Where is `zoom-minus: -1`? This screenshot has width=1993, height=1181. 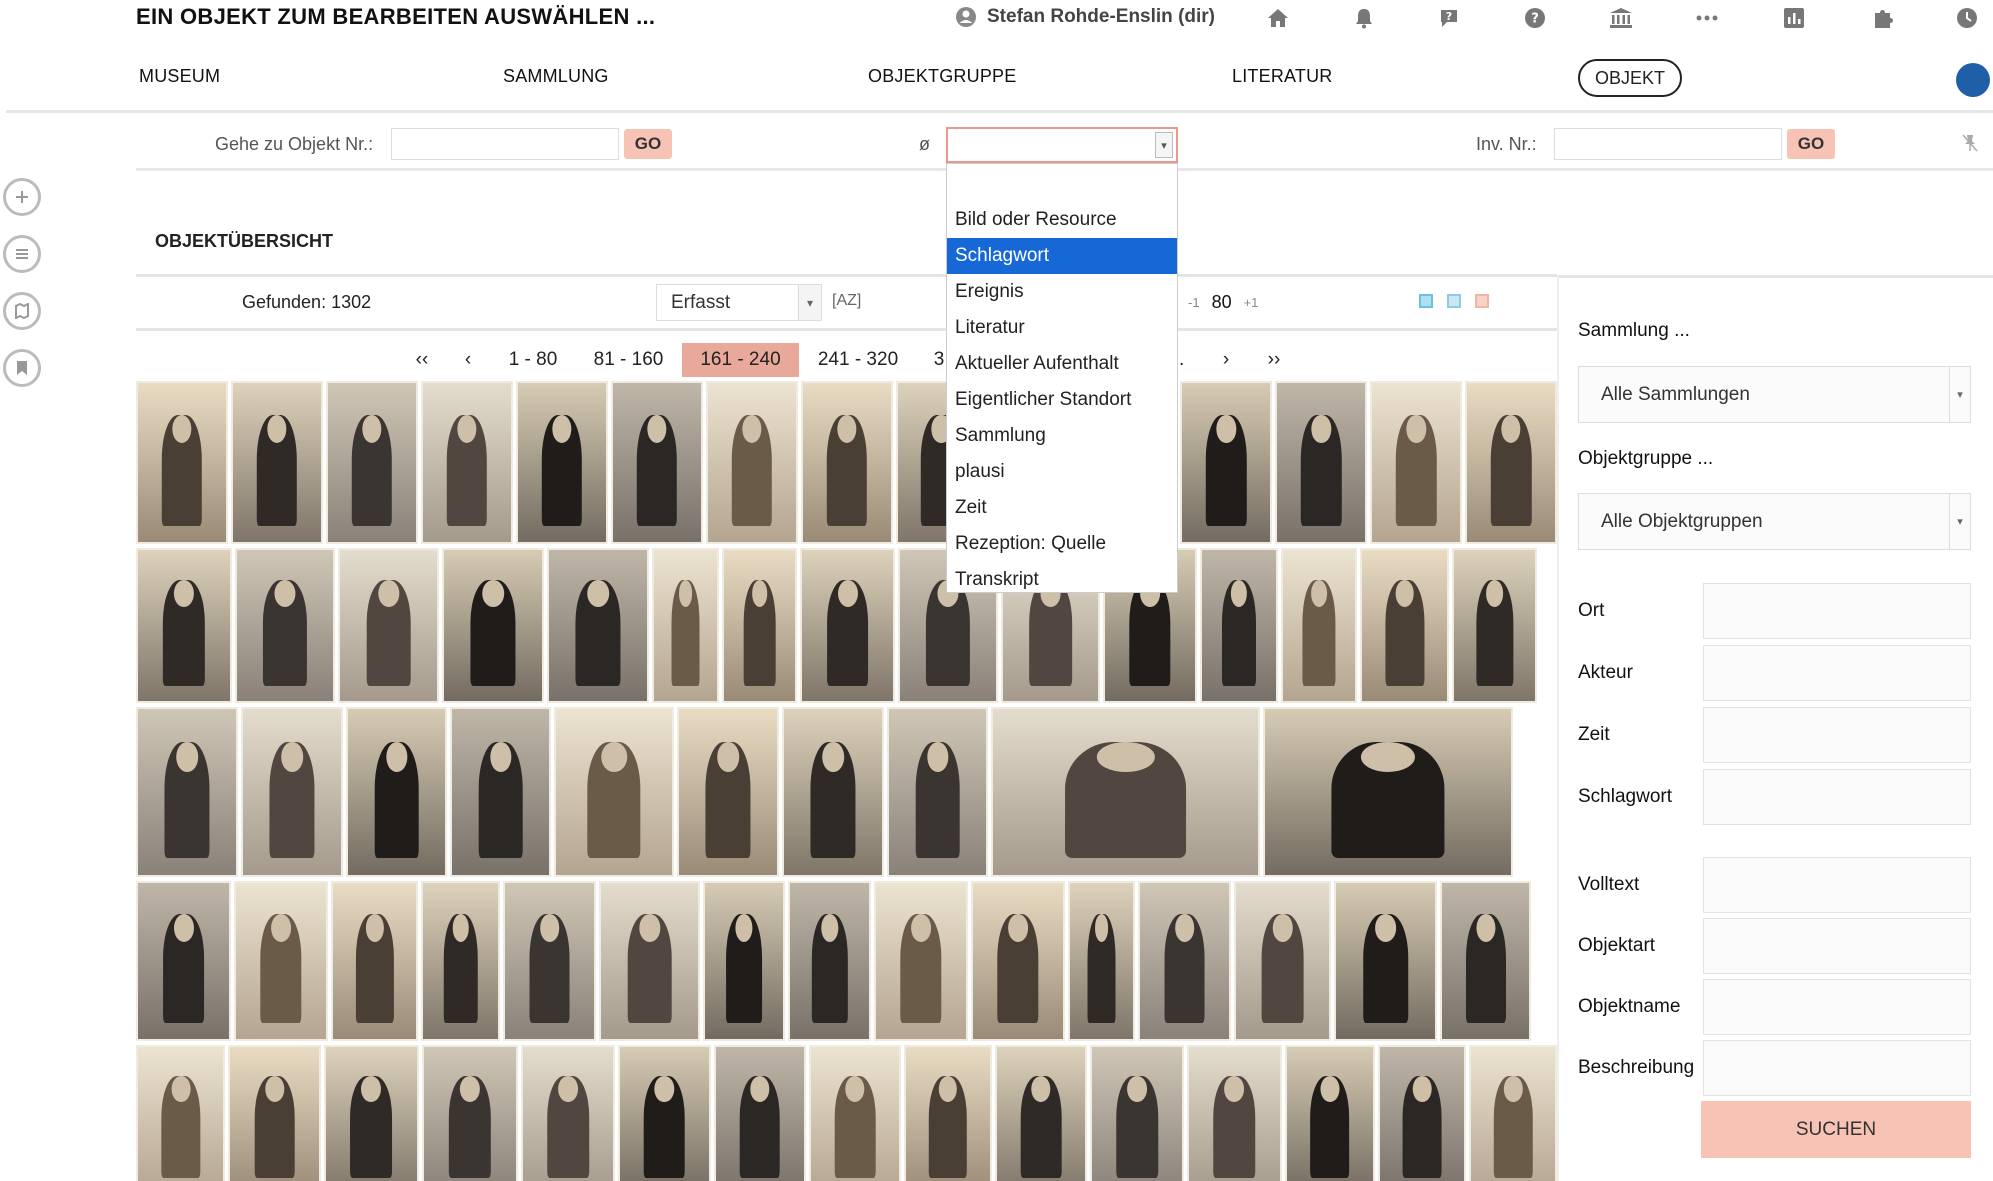
zoom-minus: -1 is located at coordinates (1194, 302).